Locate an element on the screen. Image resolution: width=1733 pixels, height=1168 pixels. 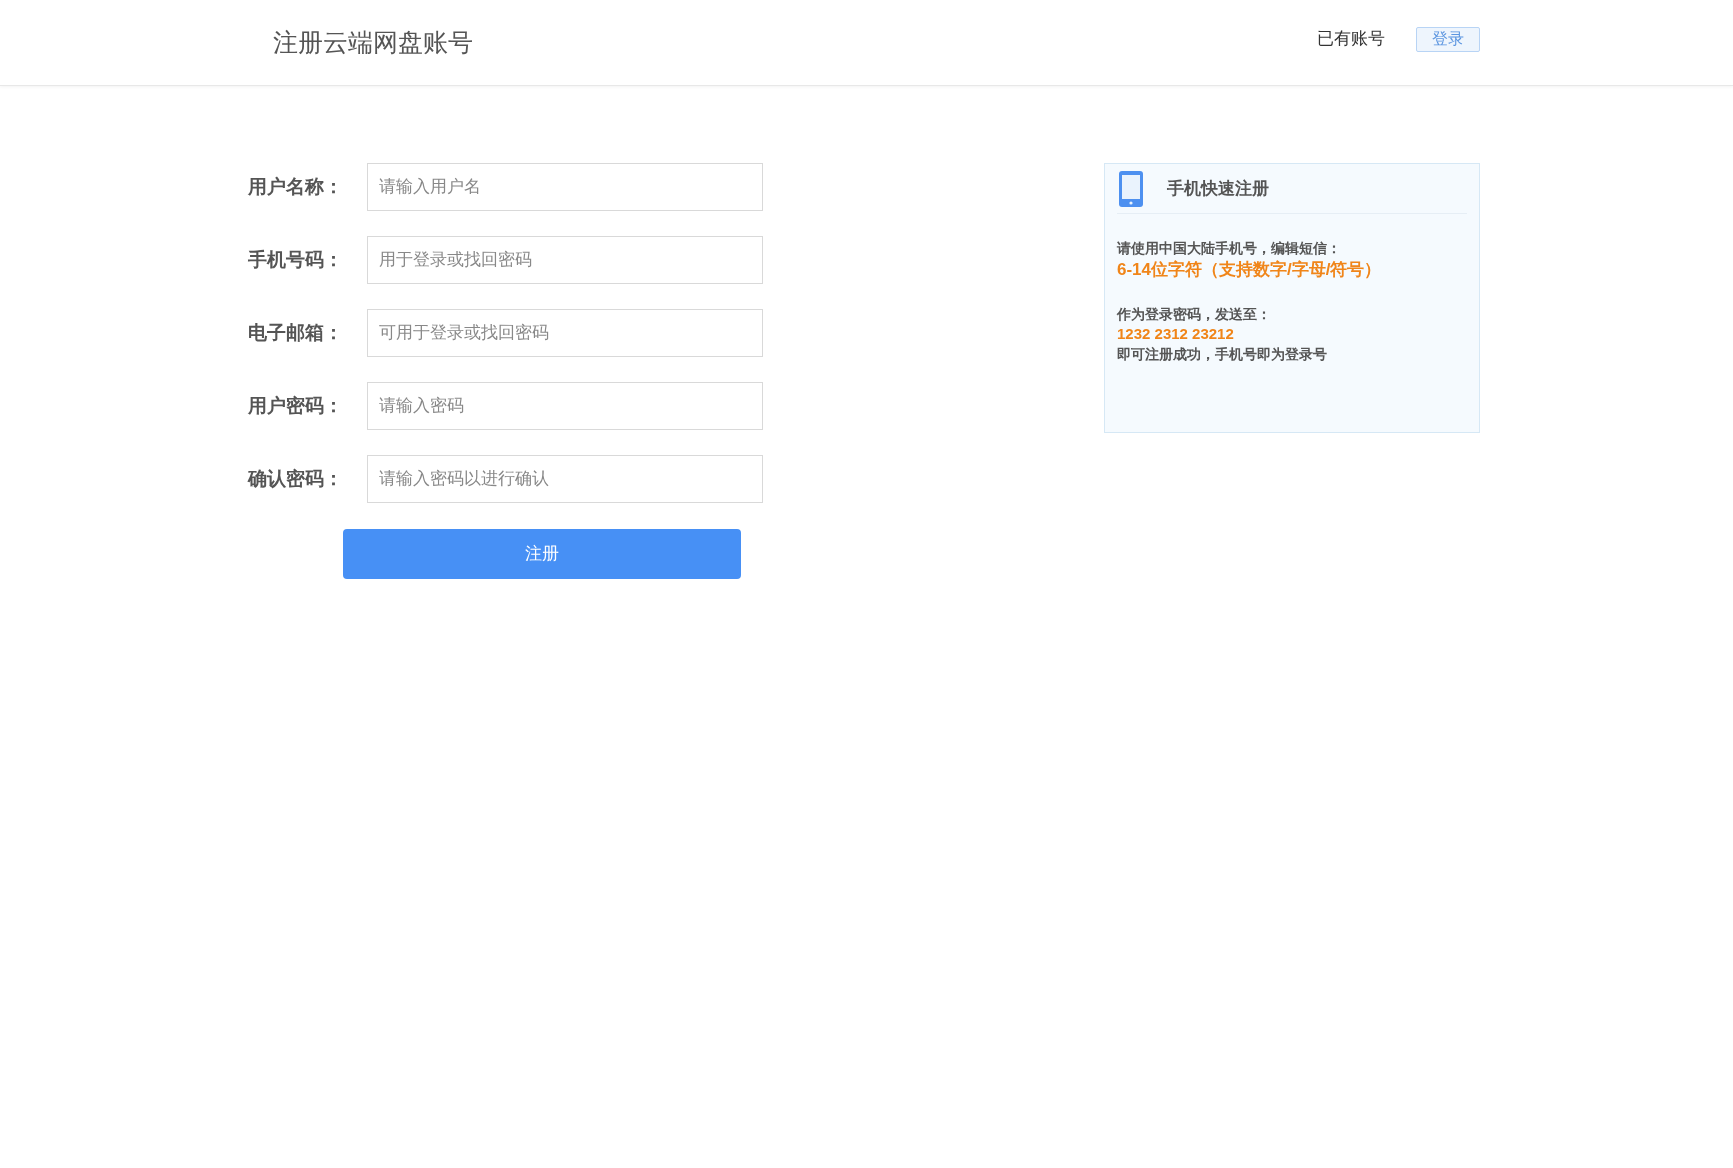
highlight-text: 6-14位字符（支持数字/字母/符号） is located at coordinates (1250, 270).